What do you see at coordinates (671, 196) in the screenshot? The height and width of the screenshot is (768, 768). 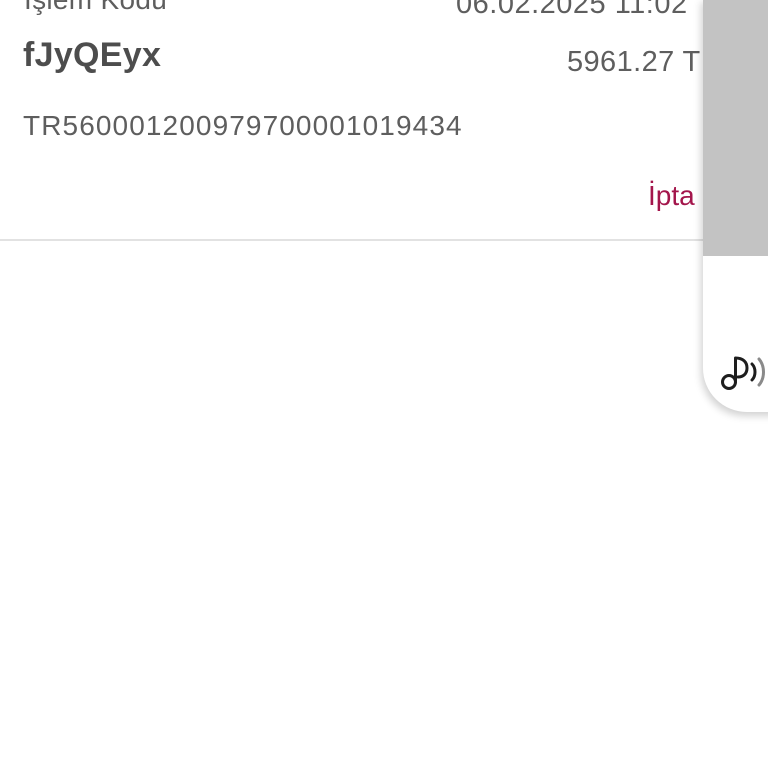 I see `cancel-button: İpta` at bounding box center [671, 196].